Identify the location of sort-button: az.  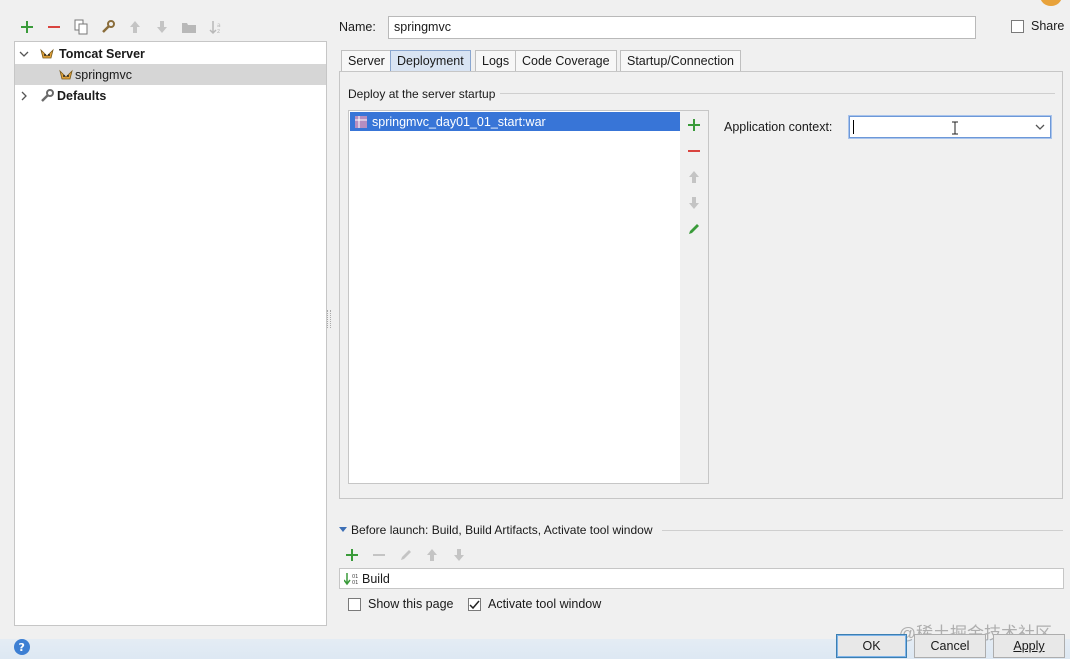
(216, 27).